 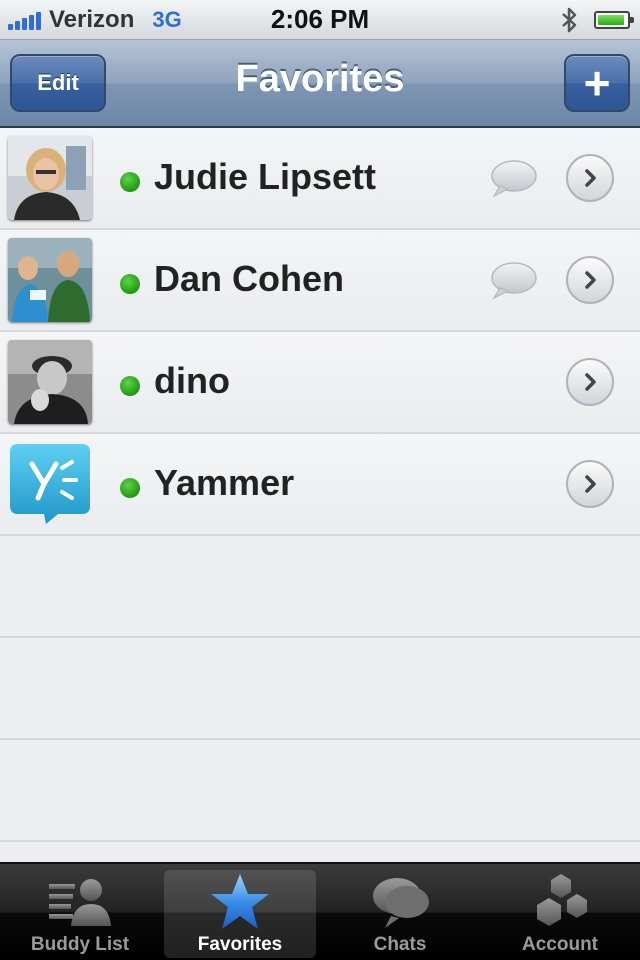 I want to click on contact-name: dino, so click(x=192, y=380).